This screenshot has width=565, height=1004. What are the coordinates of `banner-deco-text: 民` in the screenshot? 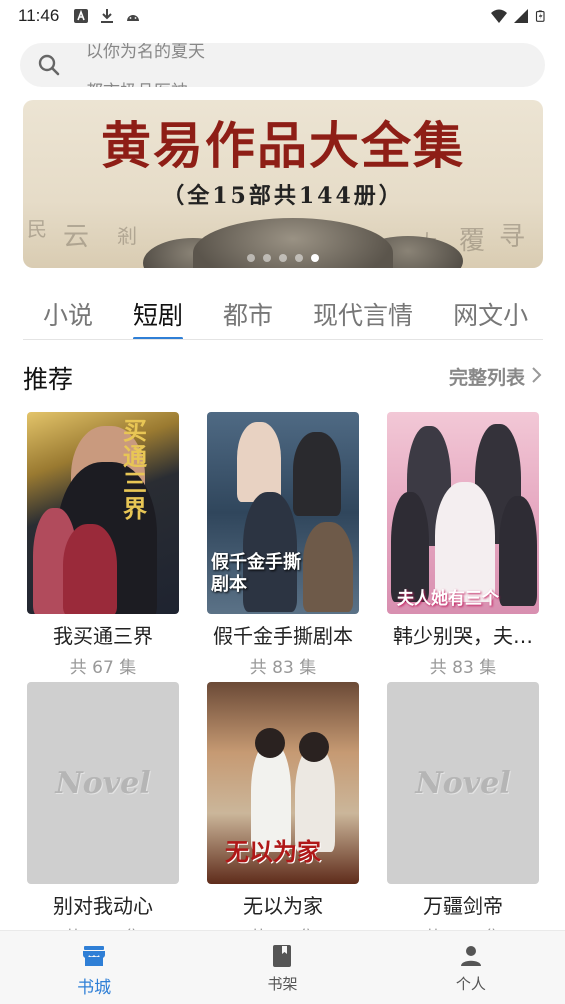 It's located at (37, 229).